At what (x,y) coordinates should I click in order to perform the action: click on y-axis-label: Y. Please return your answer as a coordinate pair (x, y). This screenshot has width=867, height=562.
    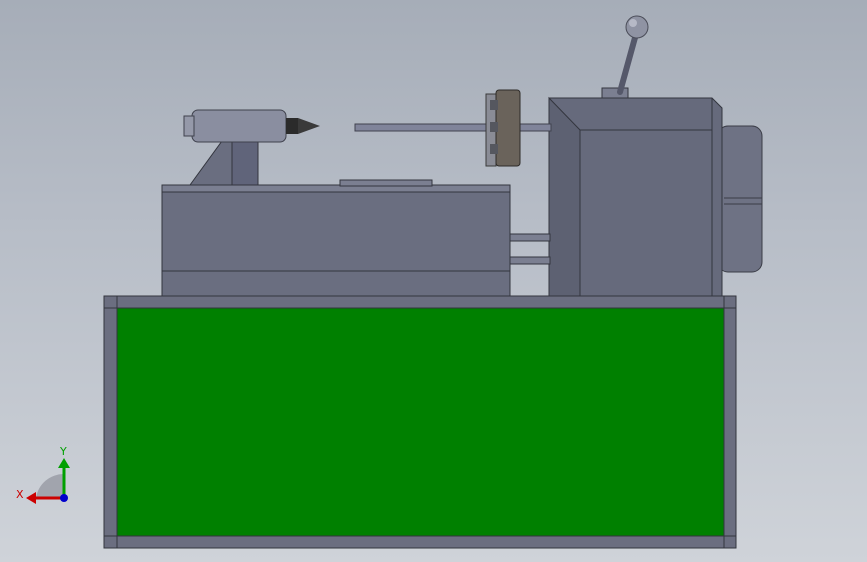
    Looking at the image, I should click on (63, 451).